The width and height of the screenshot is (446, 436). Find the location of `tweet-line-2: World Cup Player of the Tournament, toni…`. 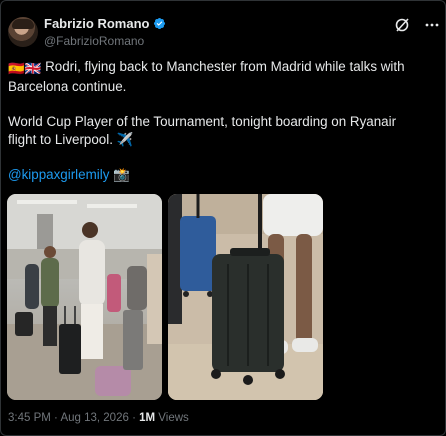

tweet-line-2: World Cup Player of the Tournament, toni… is located at coordinates (202, 130).